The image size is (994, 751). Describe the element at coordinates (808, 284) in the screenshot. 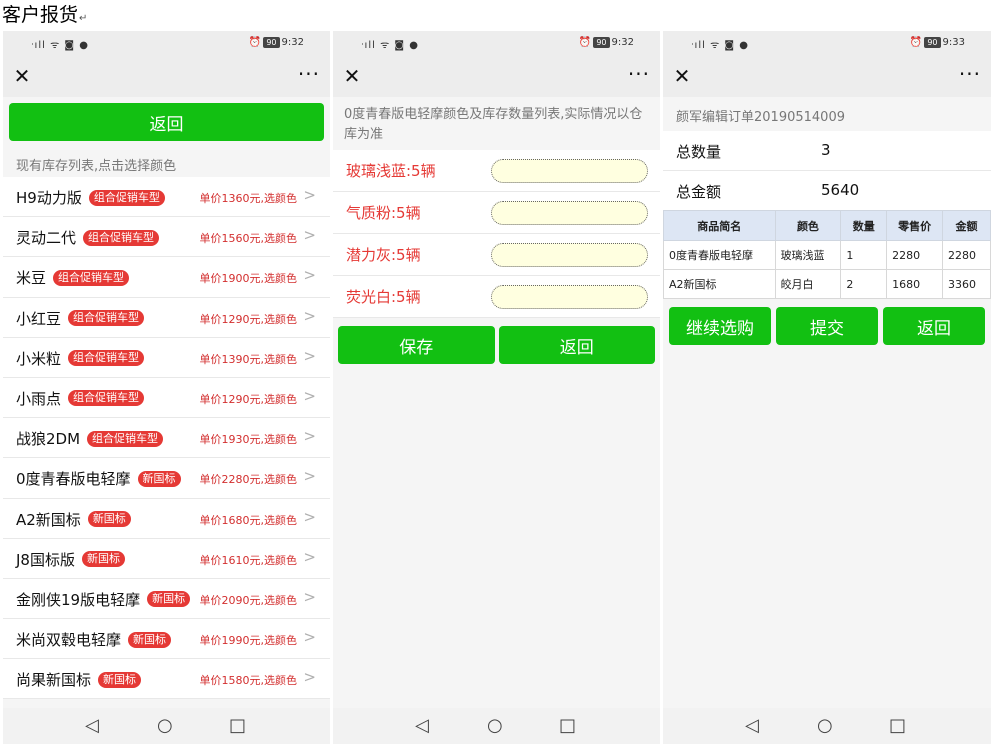

I see `table-cell: 皎月白` at that location.